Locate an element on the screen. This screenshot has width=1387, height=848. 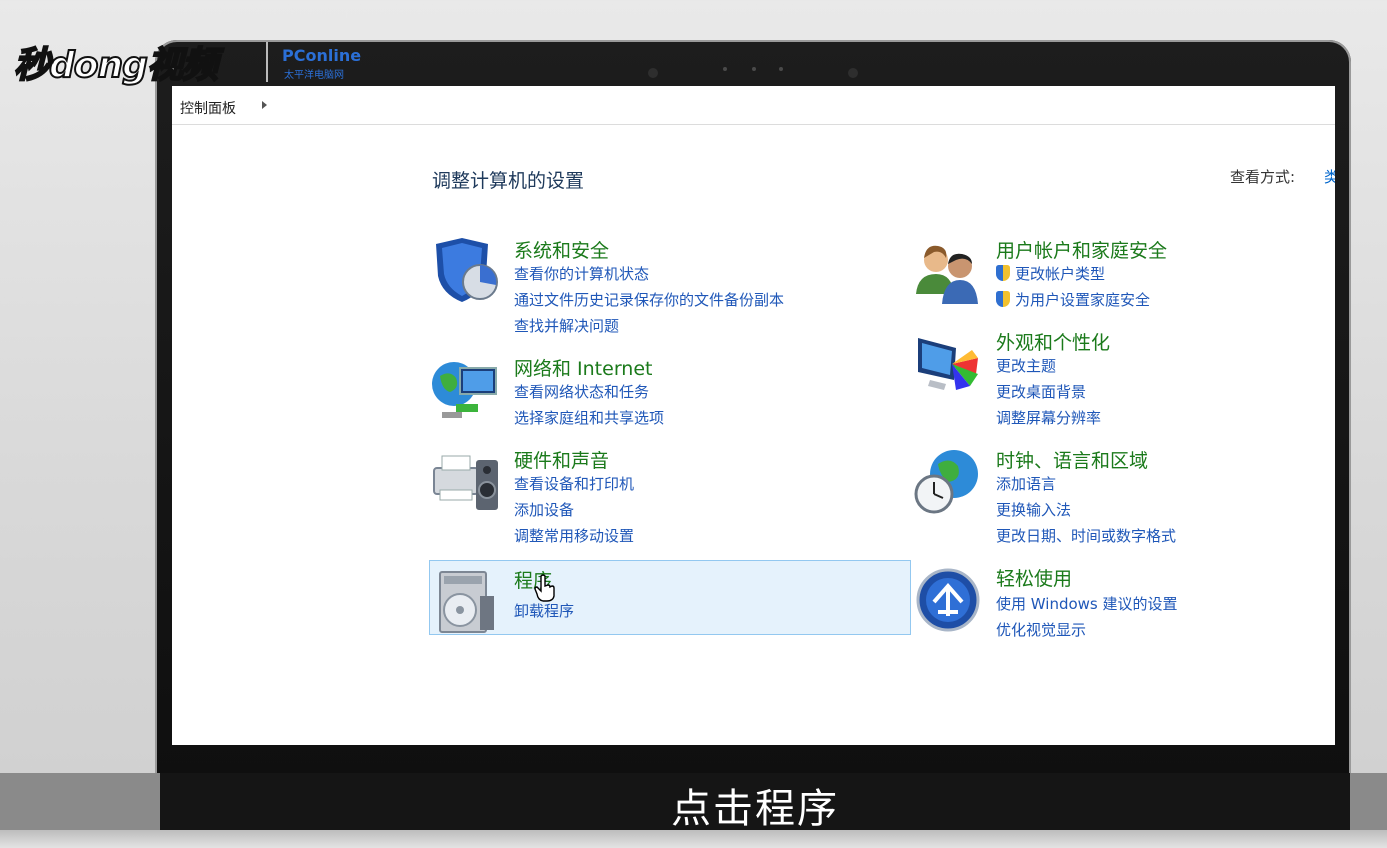
link-view-computer-status: 查看你的计算机状态 is located at coordinates (581, 273).